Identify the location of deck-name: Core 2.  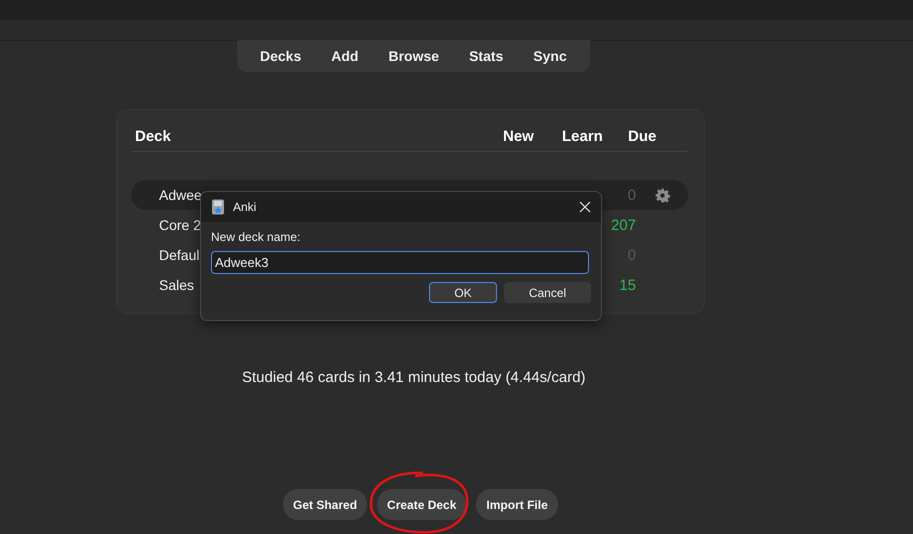
(166, 225).